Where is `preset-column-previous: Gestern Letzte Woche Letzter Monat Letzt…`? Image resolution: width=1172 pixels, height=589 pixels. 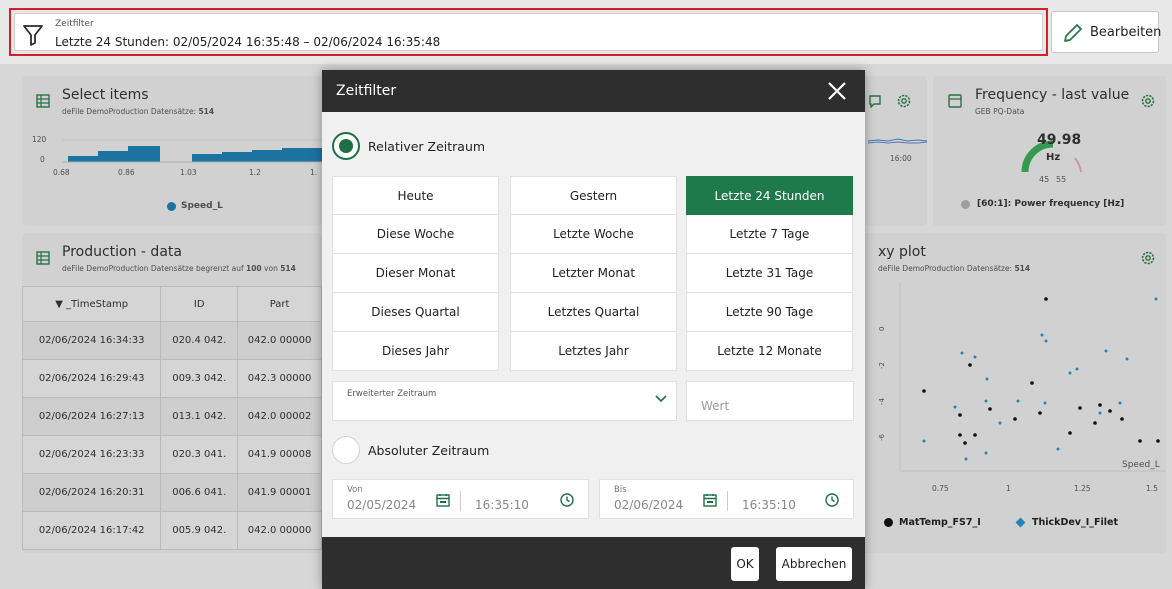
preset-column-previous: Gestern Letzte Woche Letzter Monat Letzt… is located at coordinates (593, 273).